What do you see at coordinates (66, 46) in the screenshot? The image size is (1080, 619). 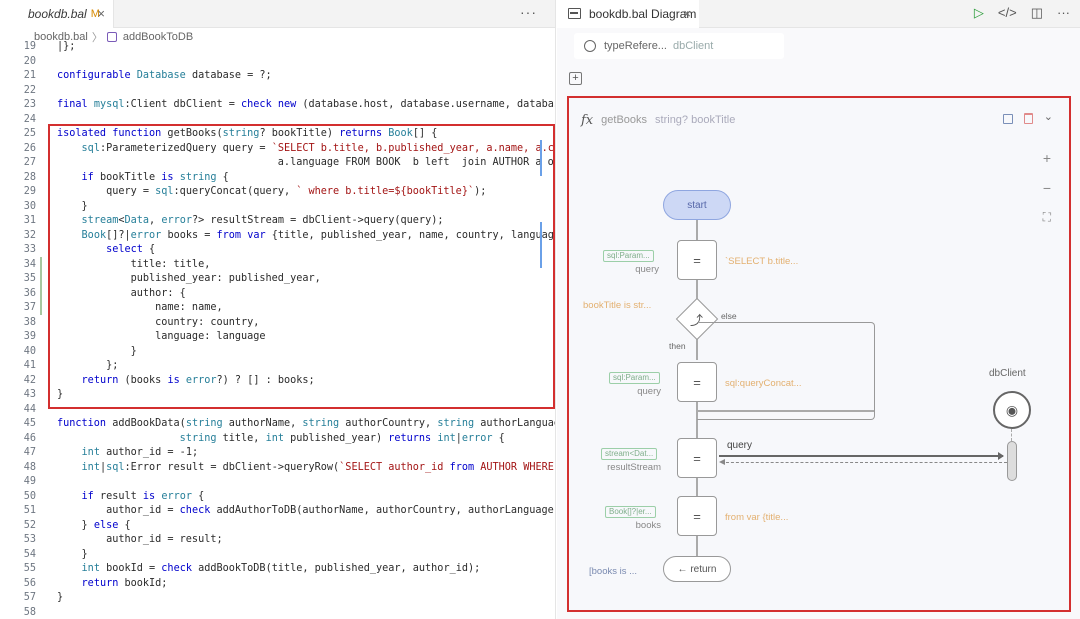 I see `line-content: |};` at bounding box center [66, 46].